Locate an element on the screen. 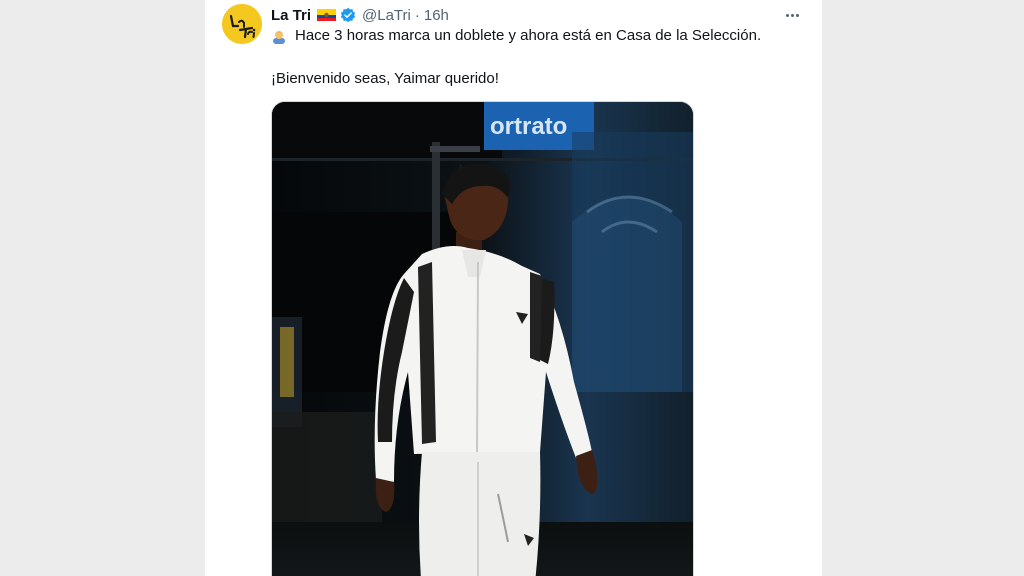 This screenshot has width=1024, height=576. verified-badge-icon is located at coordinates (348, 15).